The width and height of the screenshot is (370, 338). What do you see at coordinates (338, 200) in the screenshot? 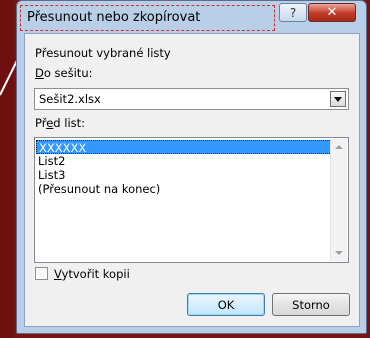
I see `vertical-scrollbar` at bounding box center [338, 200].